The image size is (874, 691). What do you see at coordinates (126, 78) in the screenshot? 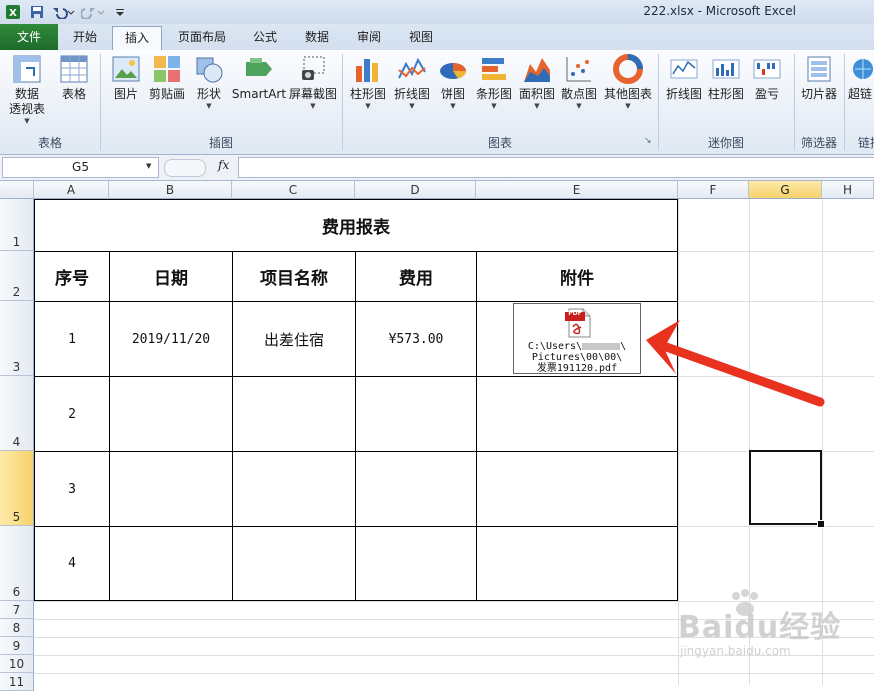
I see `picture-button: 图片` at bounding box center [126, 78].